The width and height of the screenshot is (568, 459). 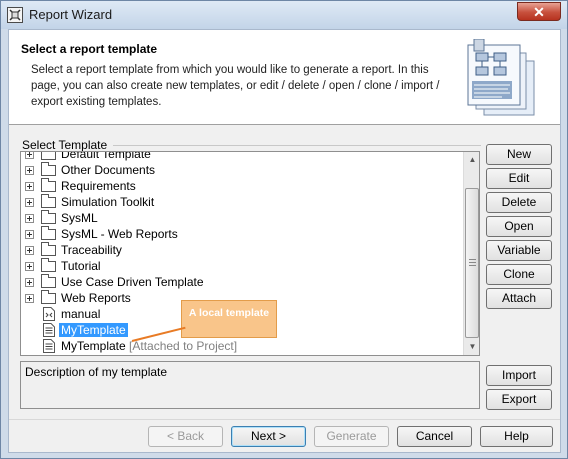 I want to click on attached-note: [Attached to Project], so click(x=183, y=346).